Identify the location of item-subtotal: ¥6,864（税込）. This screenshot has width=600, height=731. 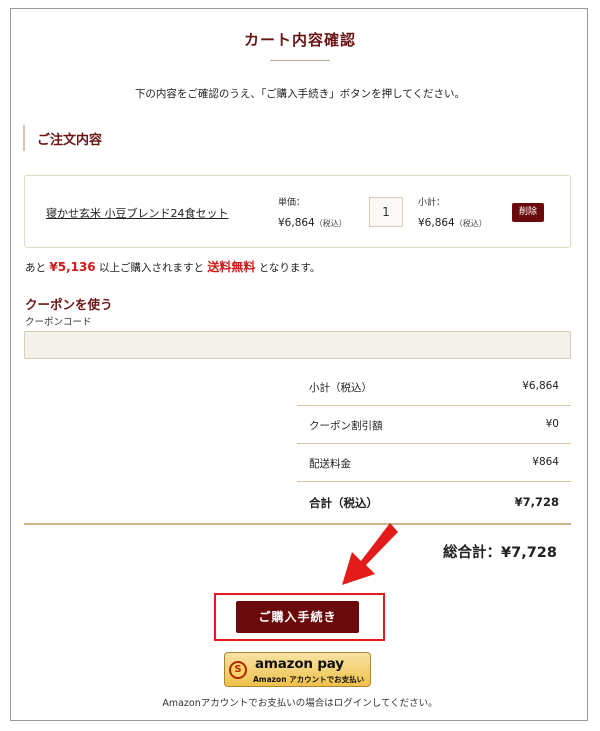
(452, 220).